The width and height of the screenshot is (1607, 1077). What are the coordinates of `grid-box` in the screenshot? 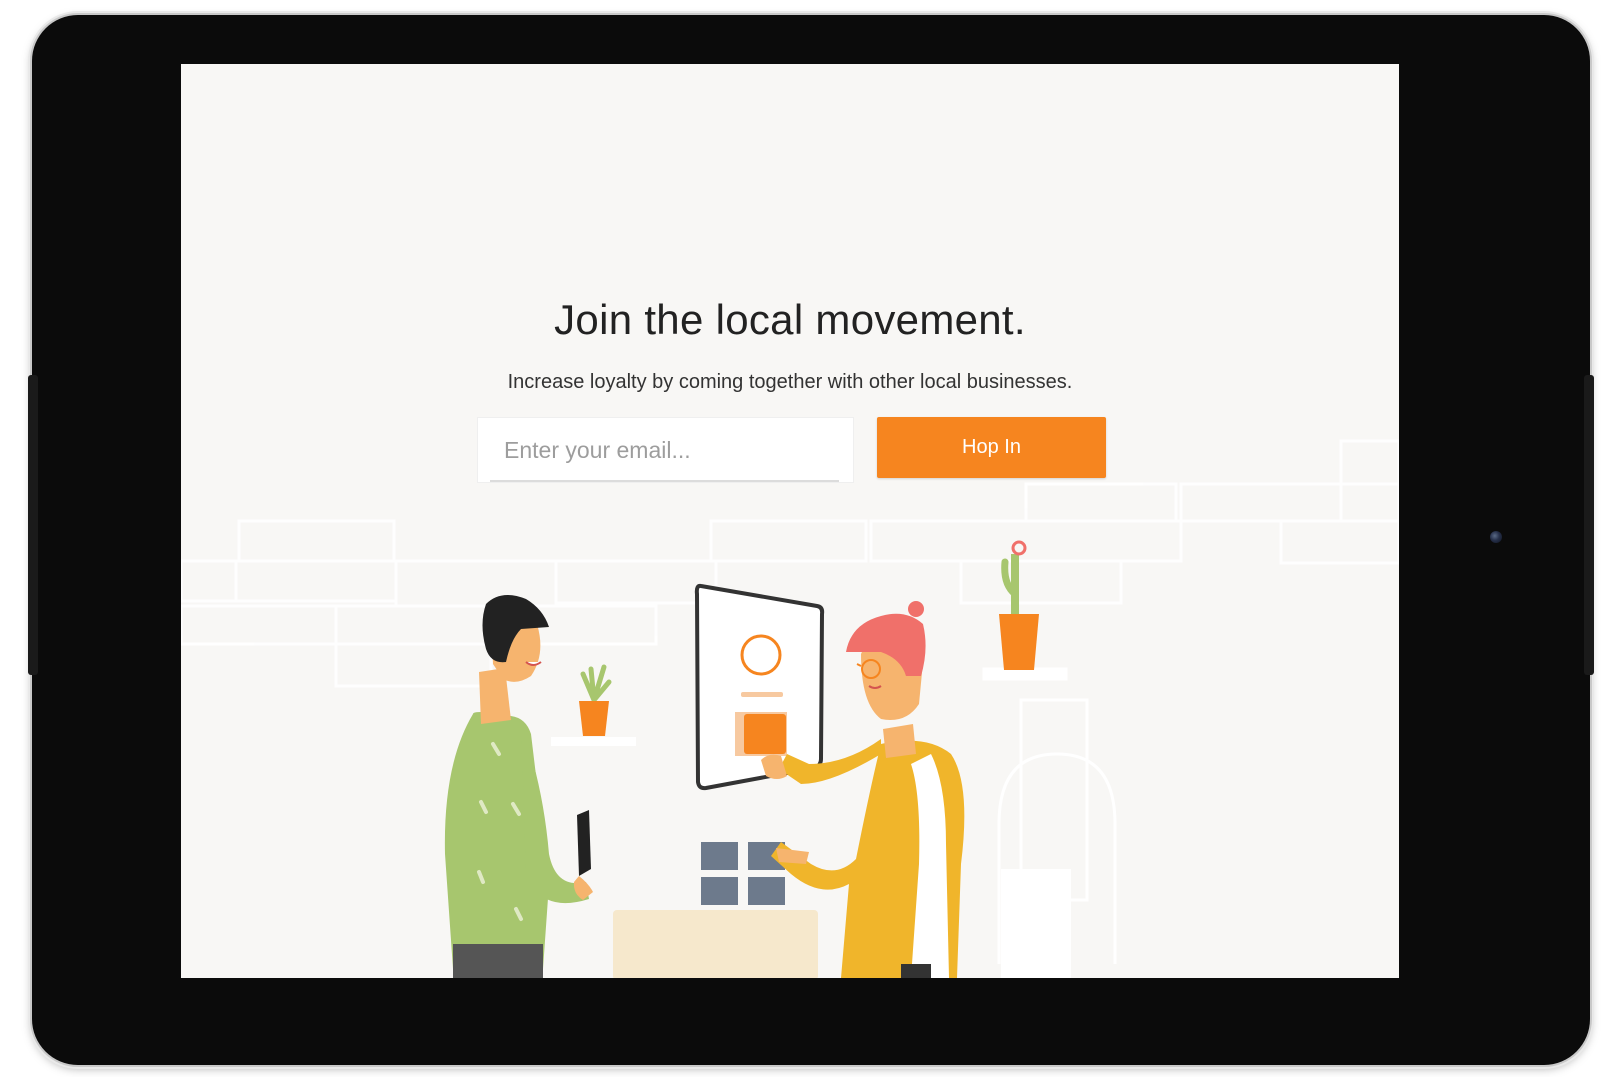 It's located at (743, 873).